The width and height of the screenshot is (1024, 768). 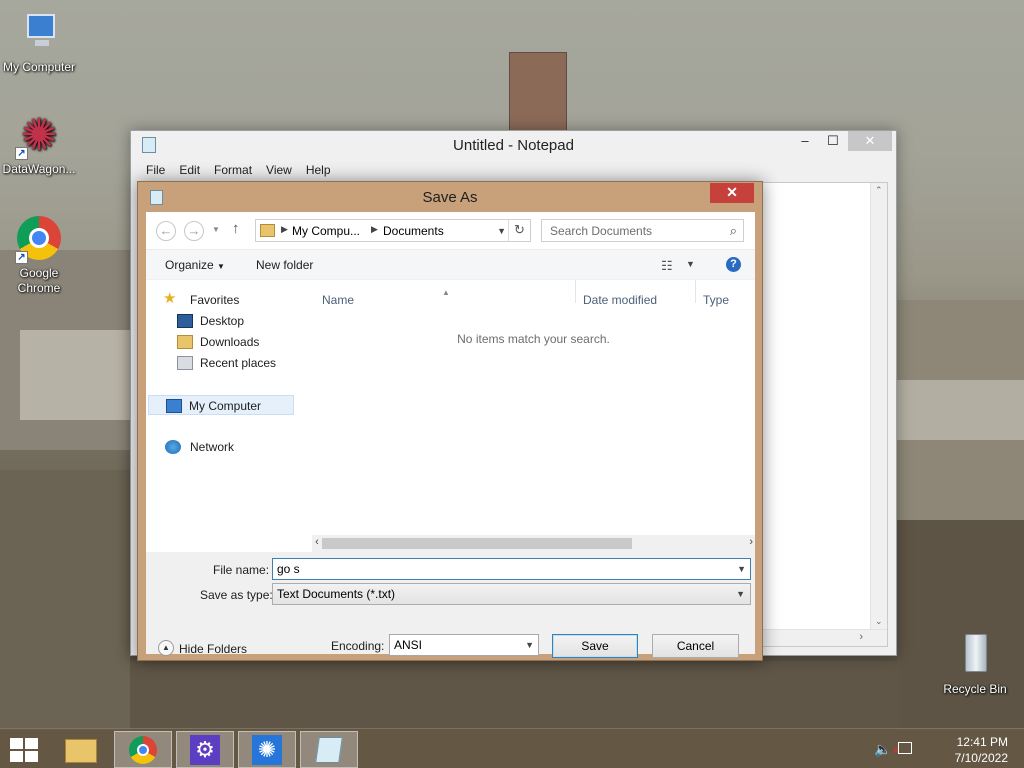 I want to click on desktop-icon-my-computer: My Computer, so click(x=39, y=42).